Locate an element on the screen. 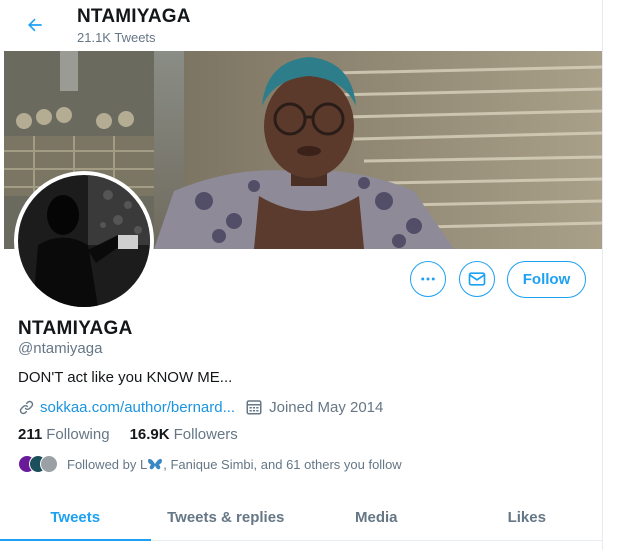  more-icon is located at coordinates (428, 279).